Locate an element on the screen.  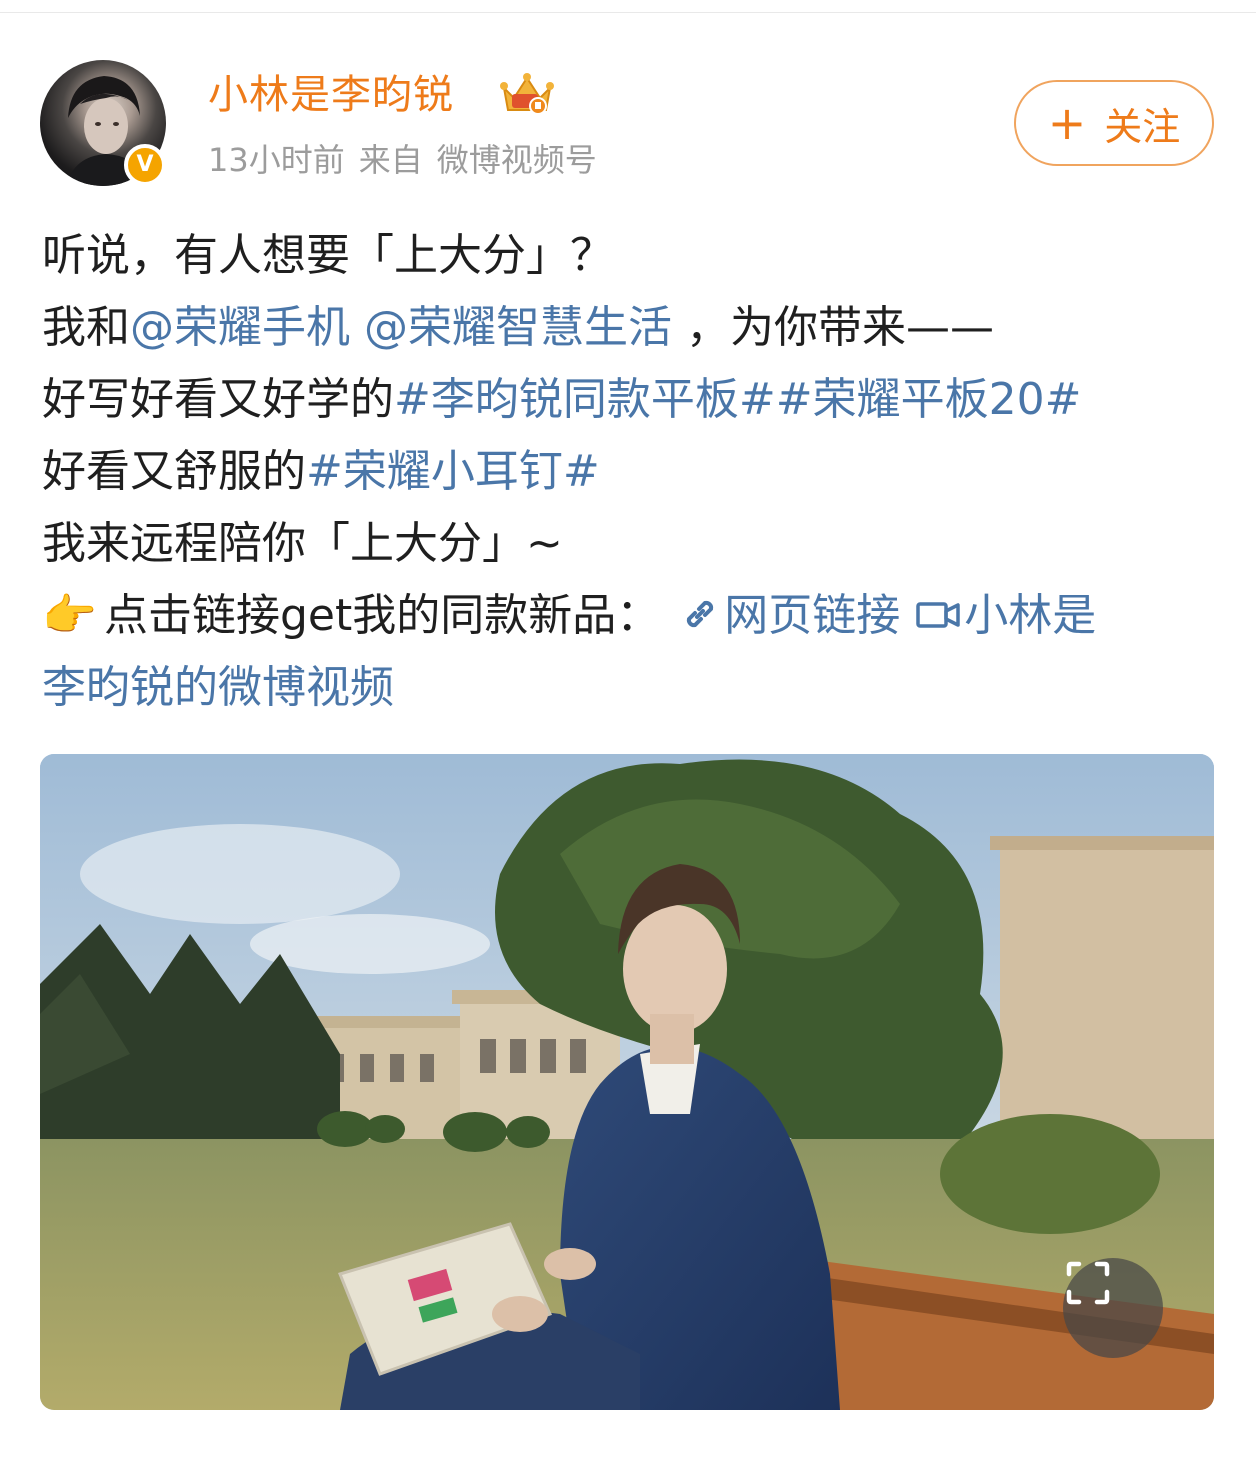
post-line-2: 我和@荣耀手机 @荣耀智慧生活 ，为你带来—— is located at coordinates (632, 328).